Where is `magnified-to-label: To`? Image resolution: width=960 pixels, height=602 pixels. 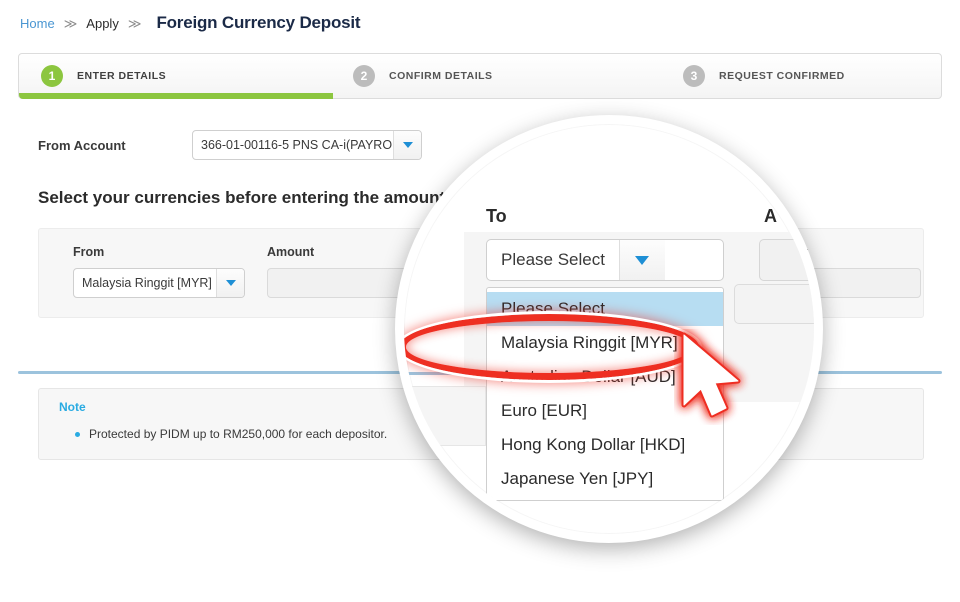
magnified-to-label: To is located at coordinates (496, 216).